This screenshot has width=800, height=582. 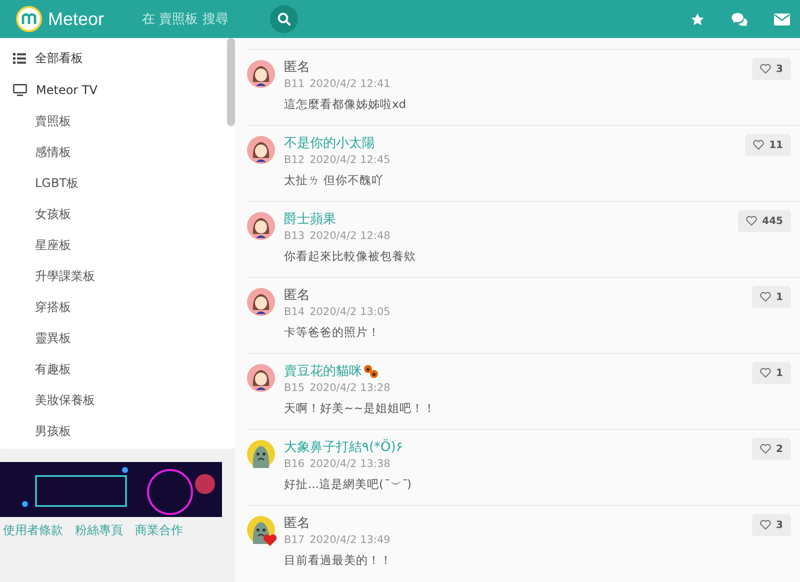 What do you see at coordinates (231, 82) in the screenshot?
I see `scrollbar-thumb` at bounding box center [231, 82].